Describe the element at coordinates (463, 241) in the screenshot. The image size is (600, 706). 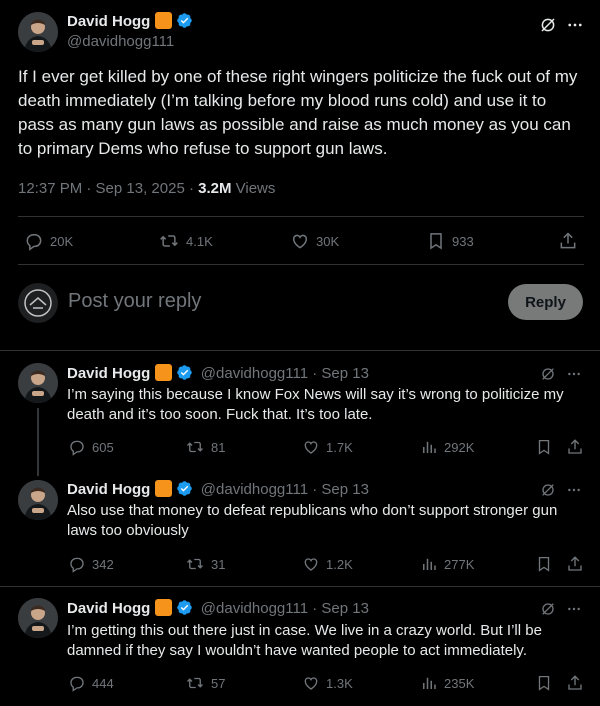
I see `bookmark-count: 933` at that location.